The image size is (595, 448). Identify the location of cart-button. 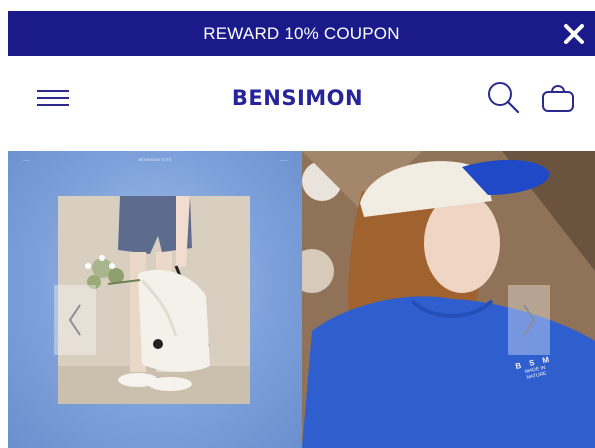
(558, 97).